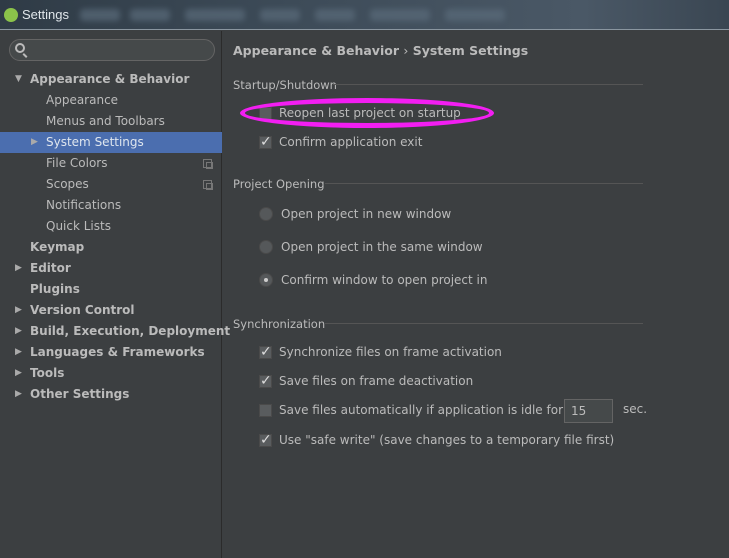 The image size is (729, 558). I want to click on search-icon, so click(20, 48).